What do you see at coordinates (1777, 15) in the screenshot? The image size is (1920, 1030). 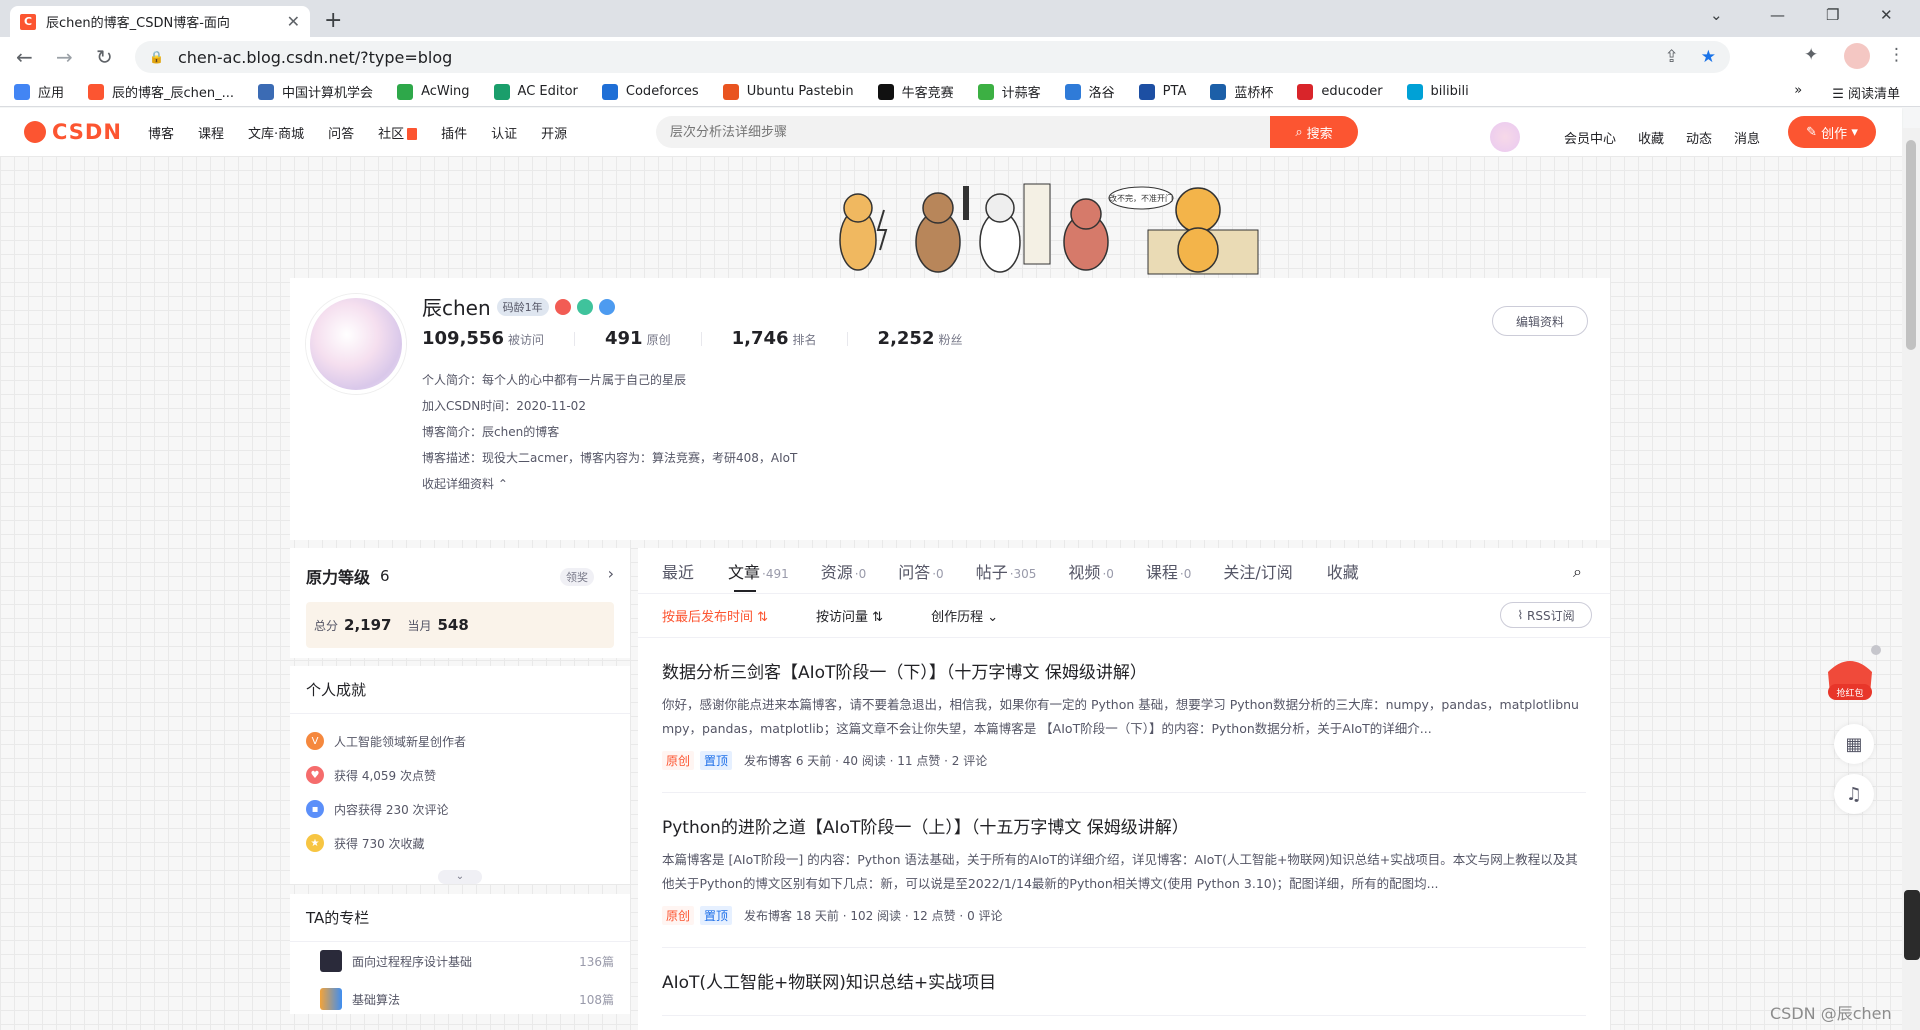 I see `minimize-icon: —` at bounding box center [1777, 15].